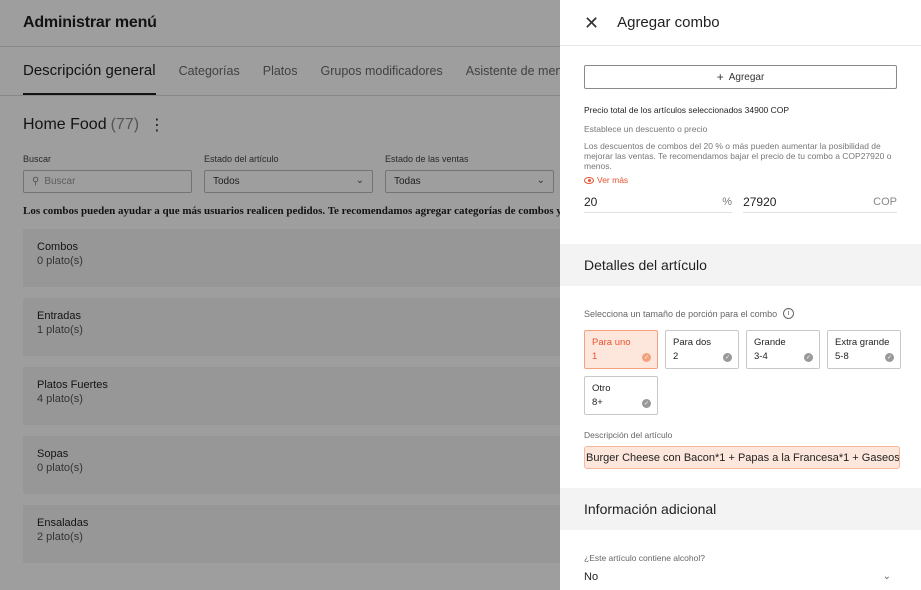 The height and width of the screenshot is (590, 921). What do you see at coordinates (789, 313) in the screenshot?
I see `info-icon: i` at bounding box center [789, 313].